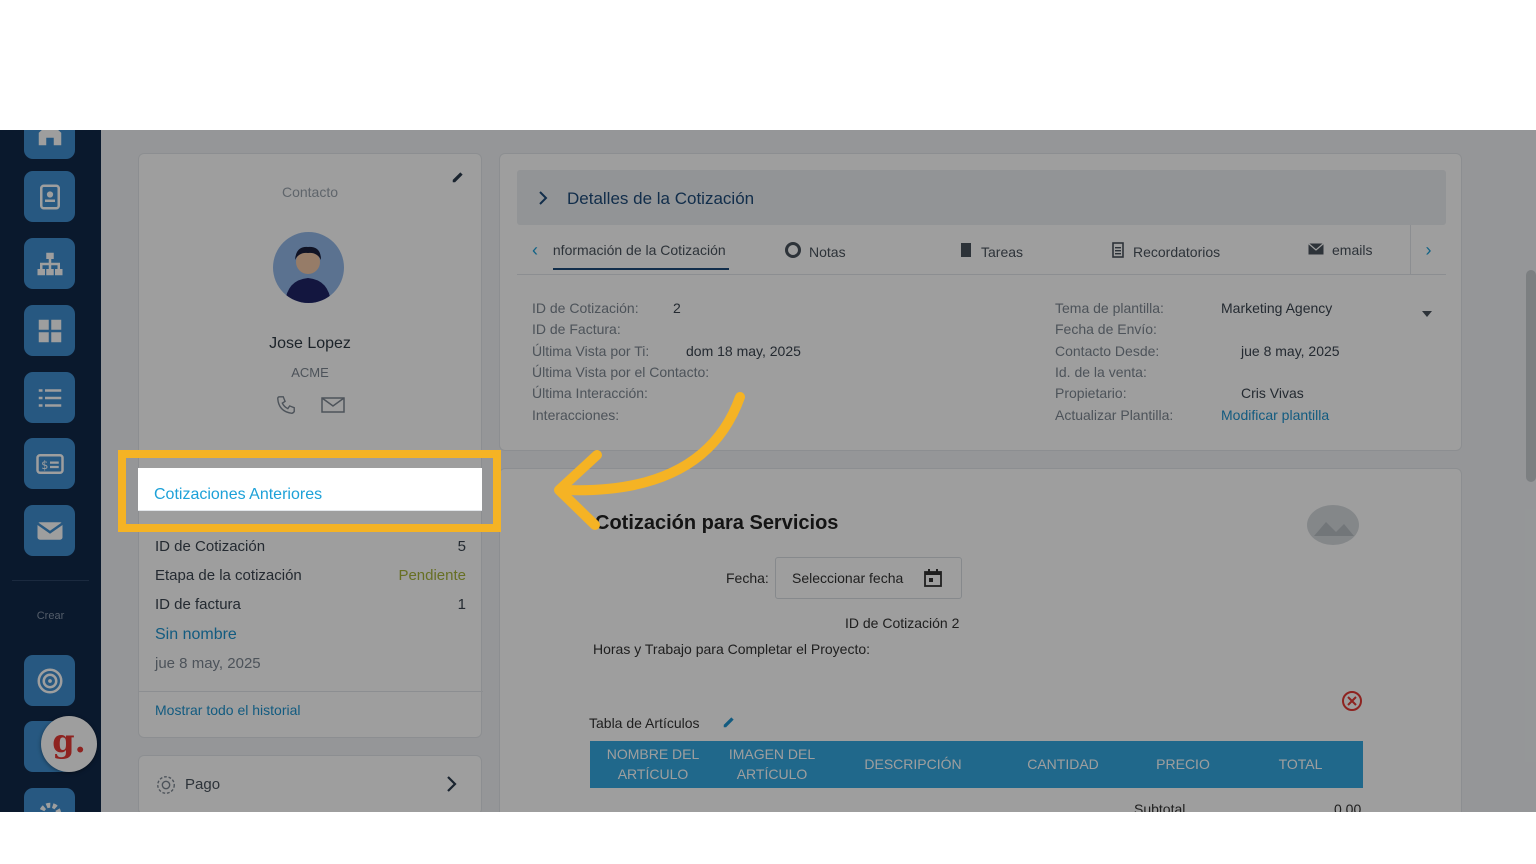 This screenshot has height=864, width=1536. What do you see at coordinates (1427, 312) in the screenshot?
I see `caret-down-icon` at bounding box center [1427, 312].